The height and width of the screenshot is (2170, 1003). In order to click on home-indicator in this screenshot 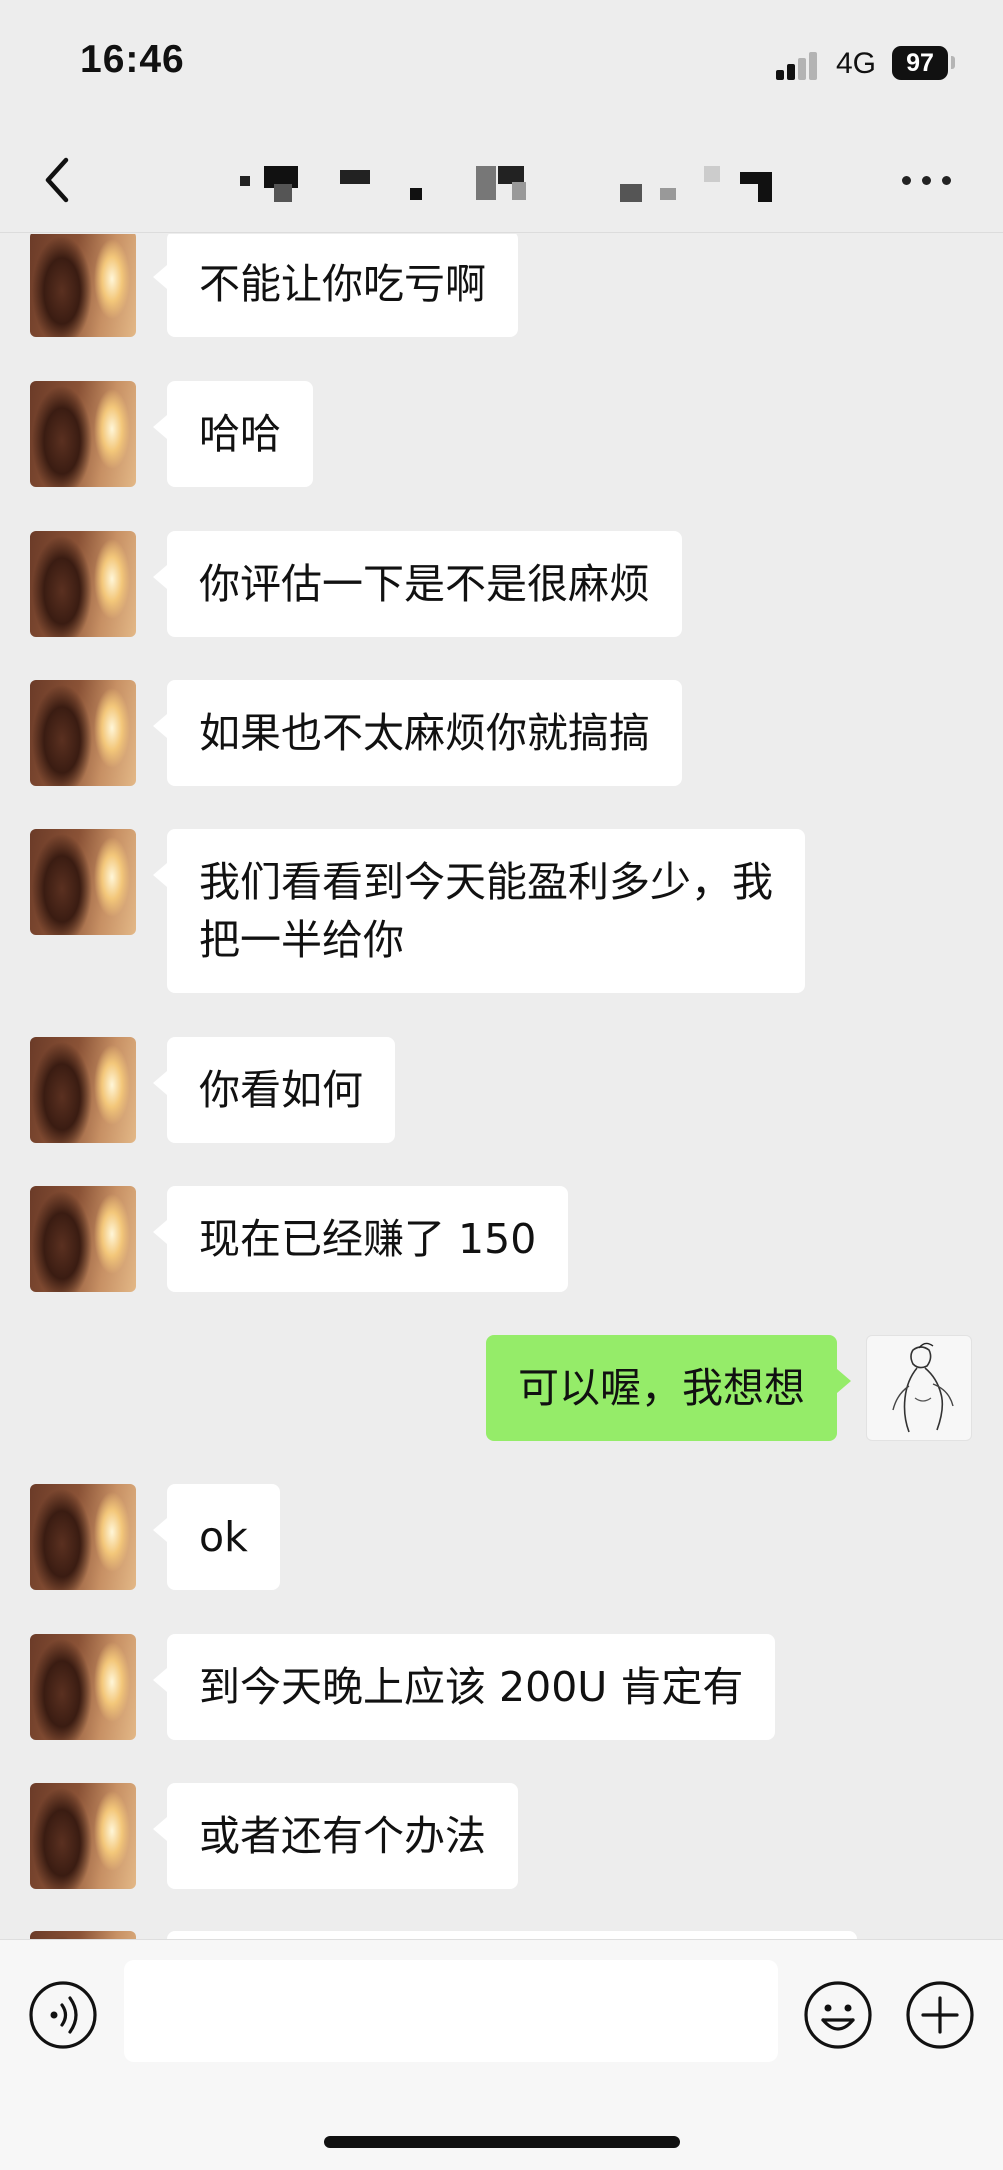, I will do `click(502, 2142)`.